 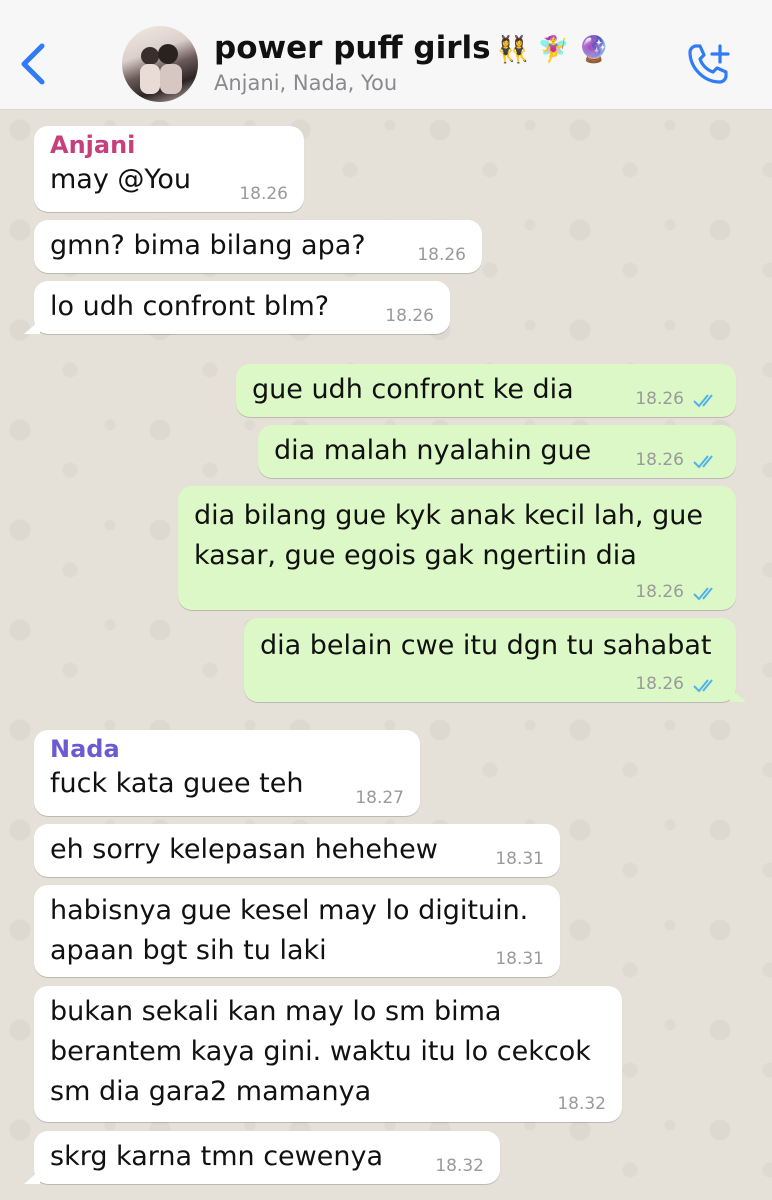 What do you see at coordinates (169, 169) in the screenshot?
I see `message-bubble: Anjani may @You 18.26` at bounding box center [169, 169].